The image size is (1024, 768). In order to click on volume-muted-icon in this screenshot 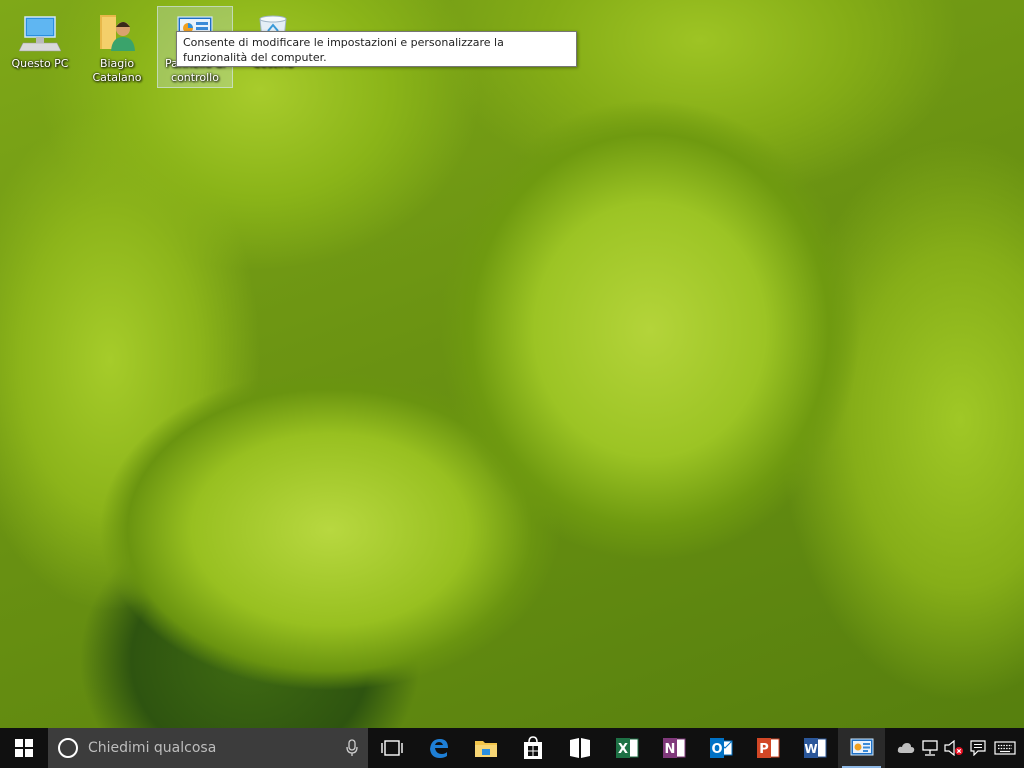, I will do `click(954, 748)`.